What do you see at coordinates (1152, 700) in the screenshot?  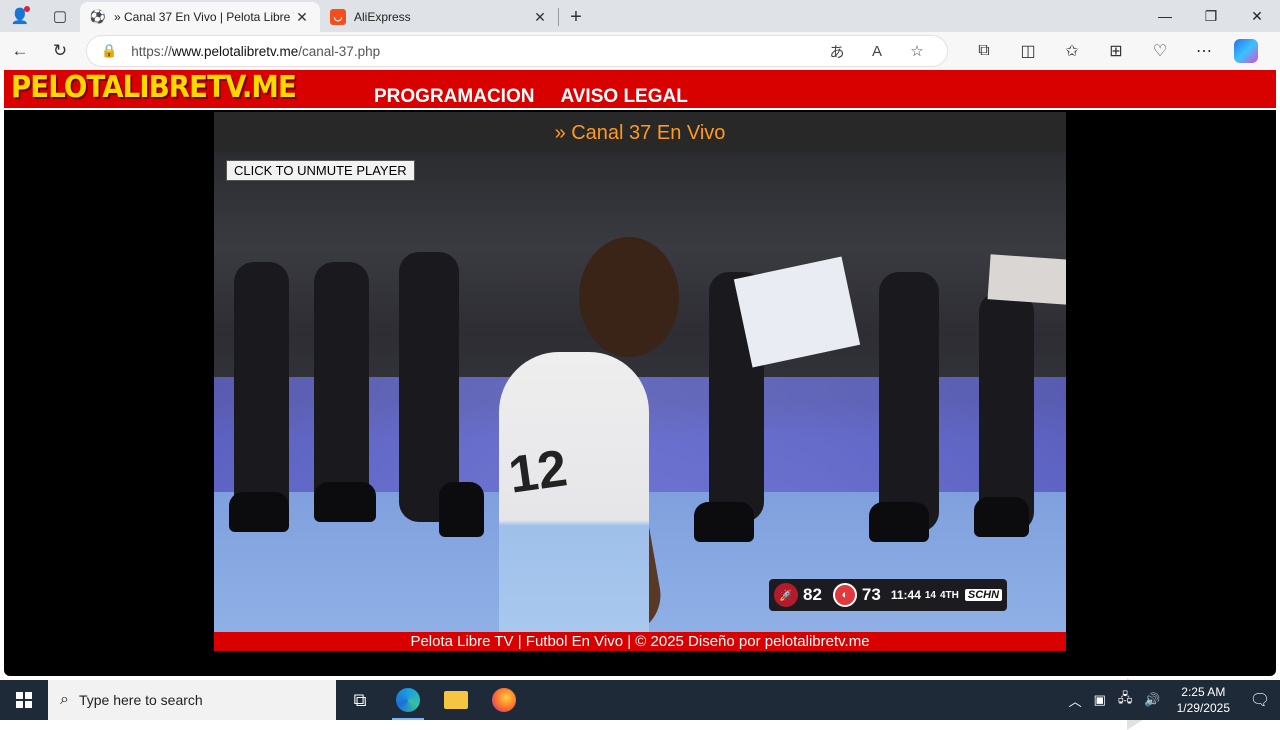 I see `volume-icon: 🔊` at bounding box center [1152, 700].